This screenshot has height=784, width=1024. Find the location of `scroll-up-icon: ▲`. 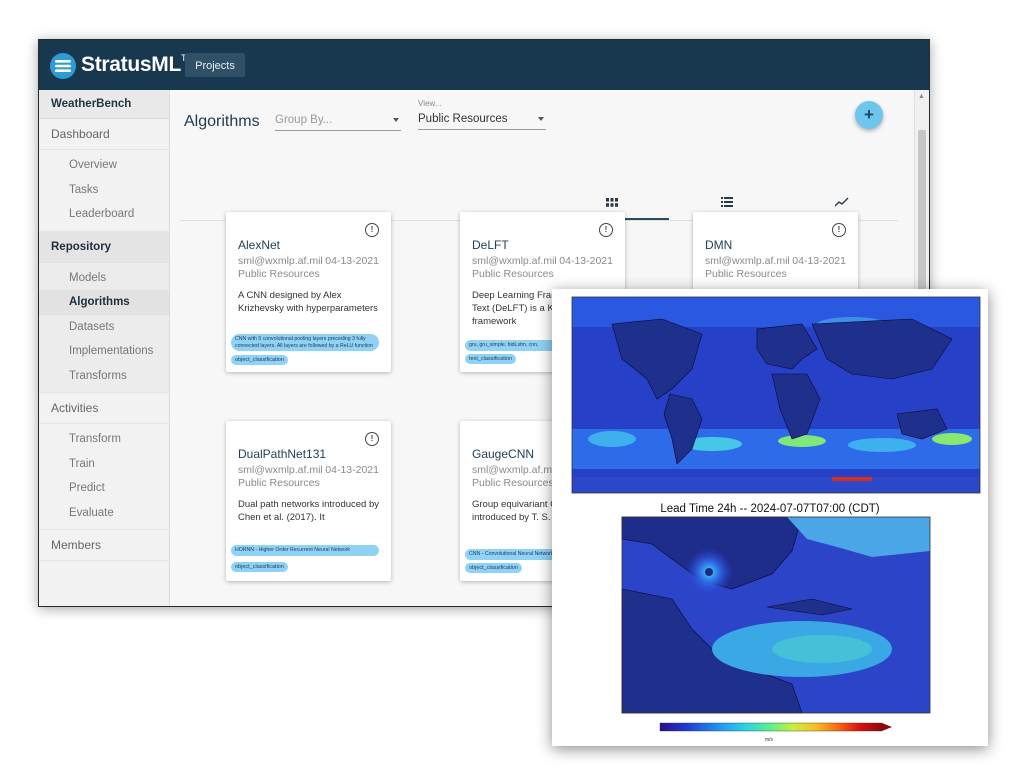

scroll-up-icon: ▲ is located at coordinates (921, 96).